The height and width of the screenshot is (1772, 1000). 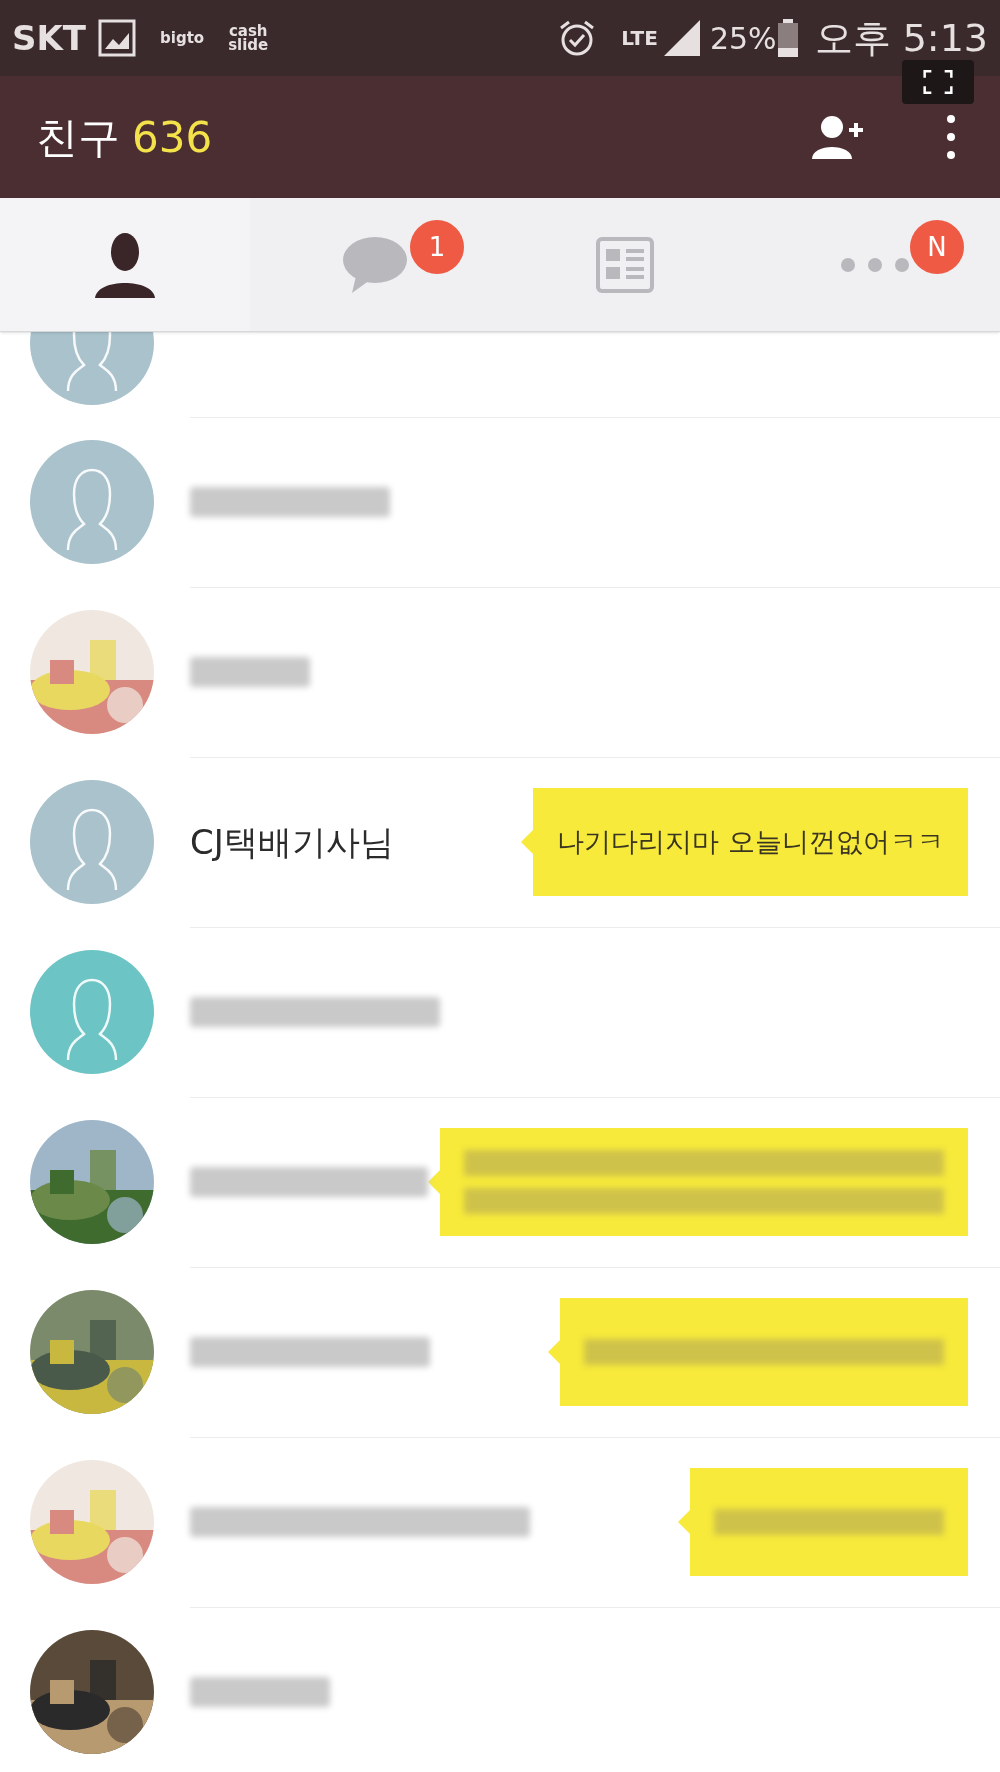 What do you see at coordinates (117, 38) in the screenshot?
I see `gallery-icon` at bounding box center [117, 38].